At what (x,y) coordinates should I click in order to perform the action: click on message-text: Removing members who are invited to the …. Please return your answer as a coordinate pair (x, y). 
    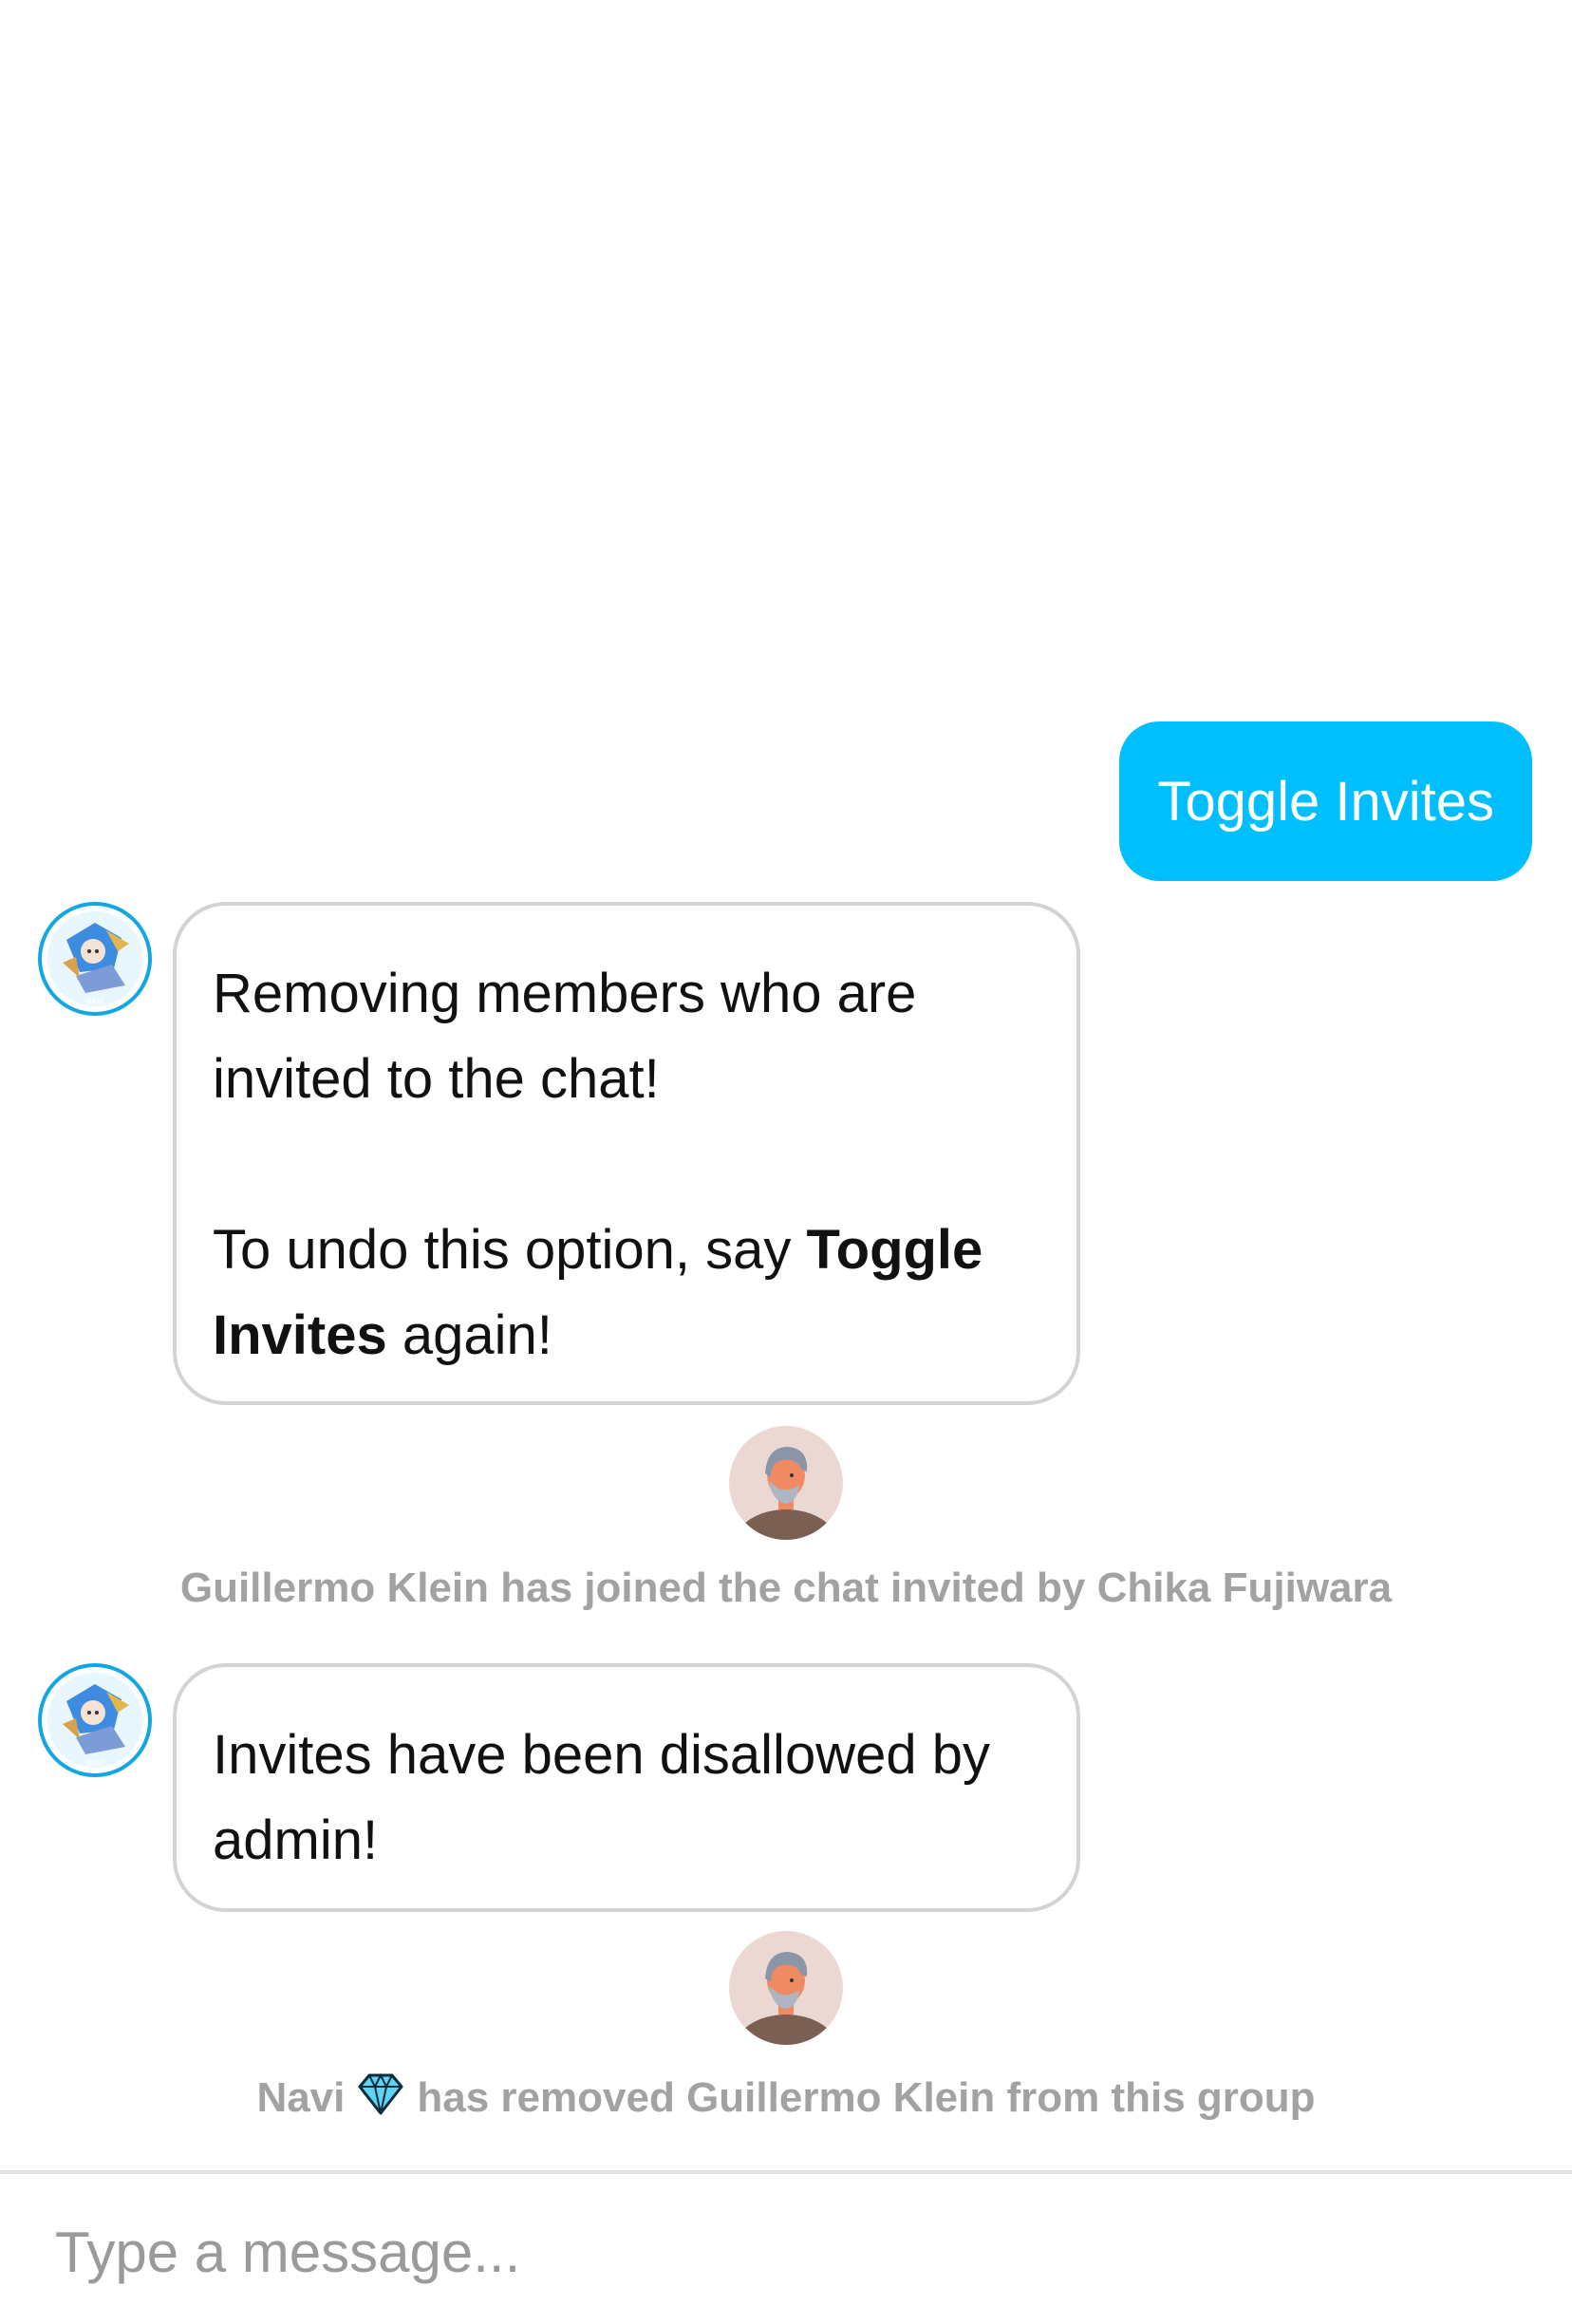
    Looking at the image, I should click on (565, 1036).